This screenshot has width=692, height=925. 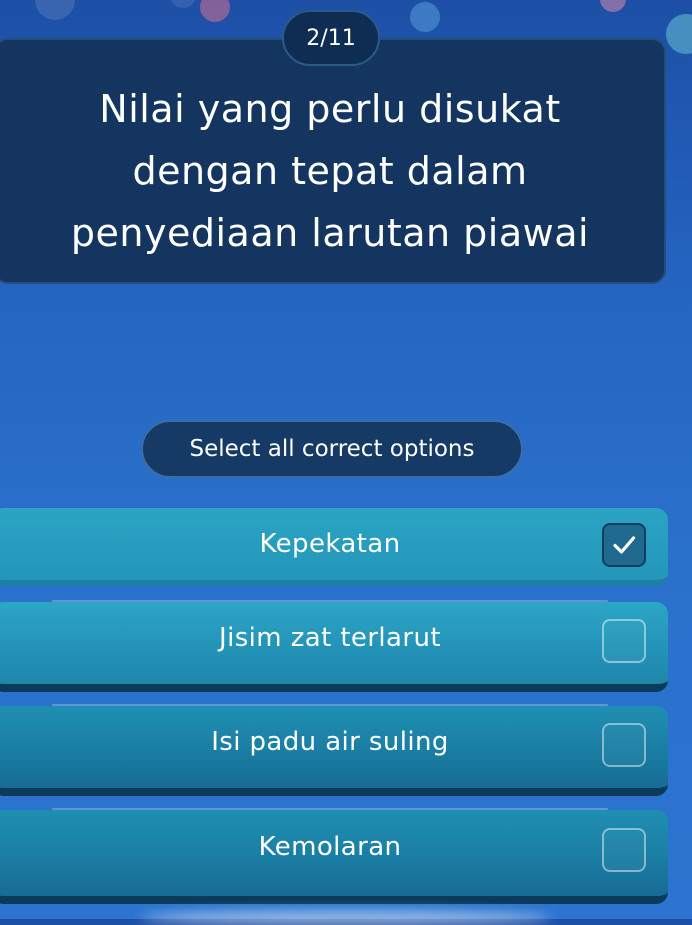 I want to click on option-label: Jisim zat terlarut, so click(x=330, y=638).